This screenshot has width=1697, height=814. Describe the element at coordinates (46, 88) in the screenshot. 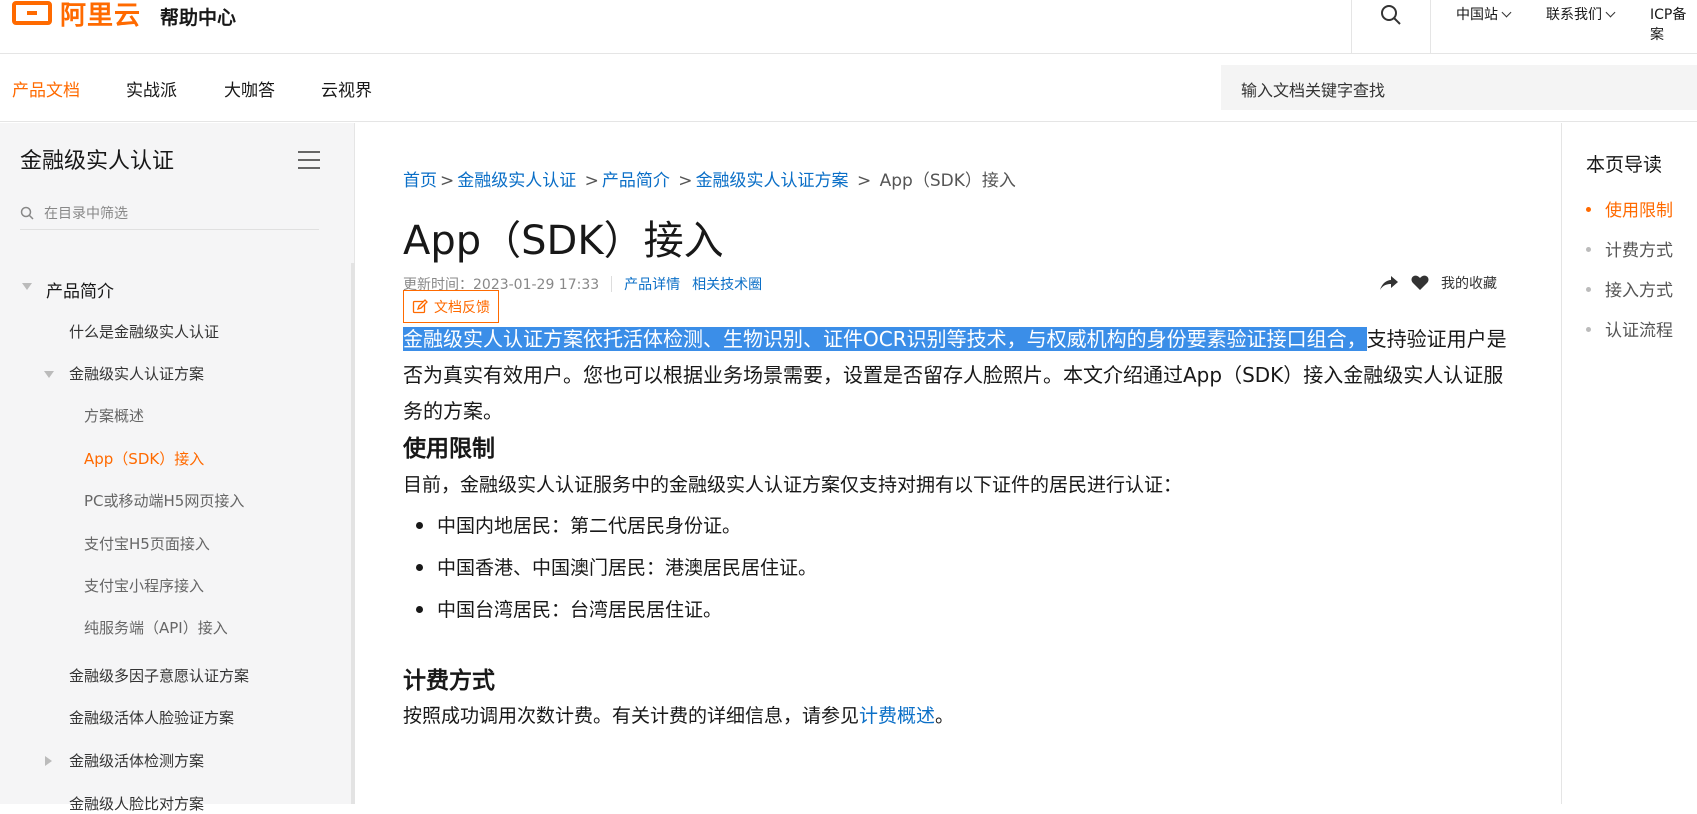

I see `tab-product-docs: 产品文档` at that location.